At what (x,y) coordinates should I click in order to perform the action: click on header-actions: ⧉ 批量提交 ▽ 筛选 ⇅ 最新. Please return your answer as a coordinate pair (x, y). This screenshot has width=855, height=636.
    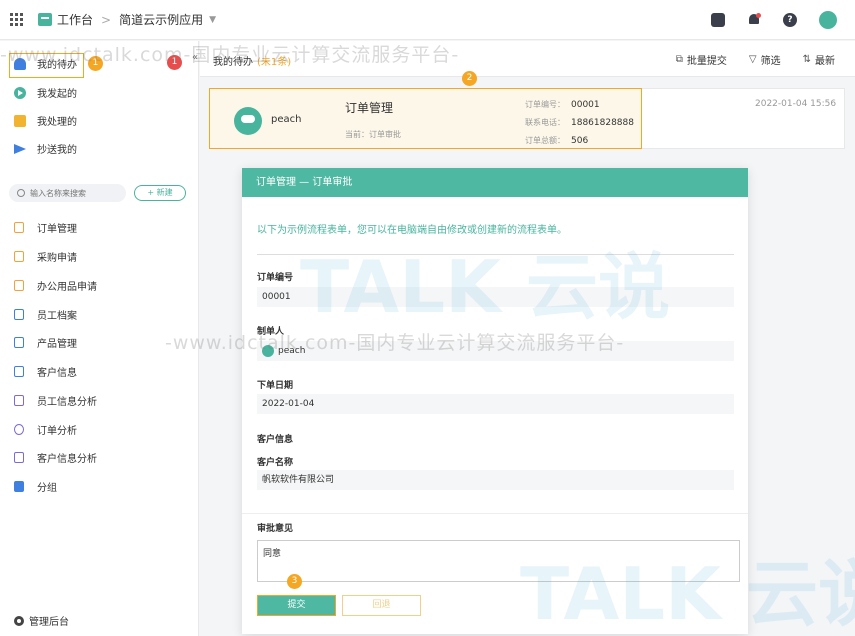
    Looking at the image, I should click on (755, 59).